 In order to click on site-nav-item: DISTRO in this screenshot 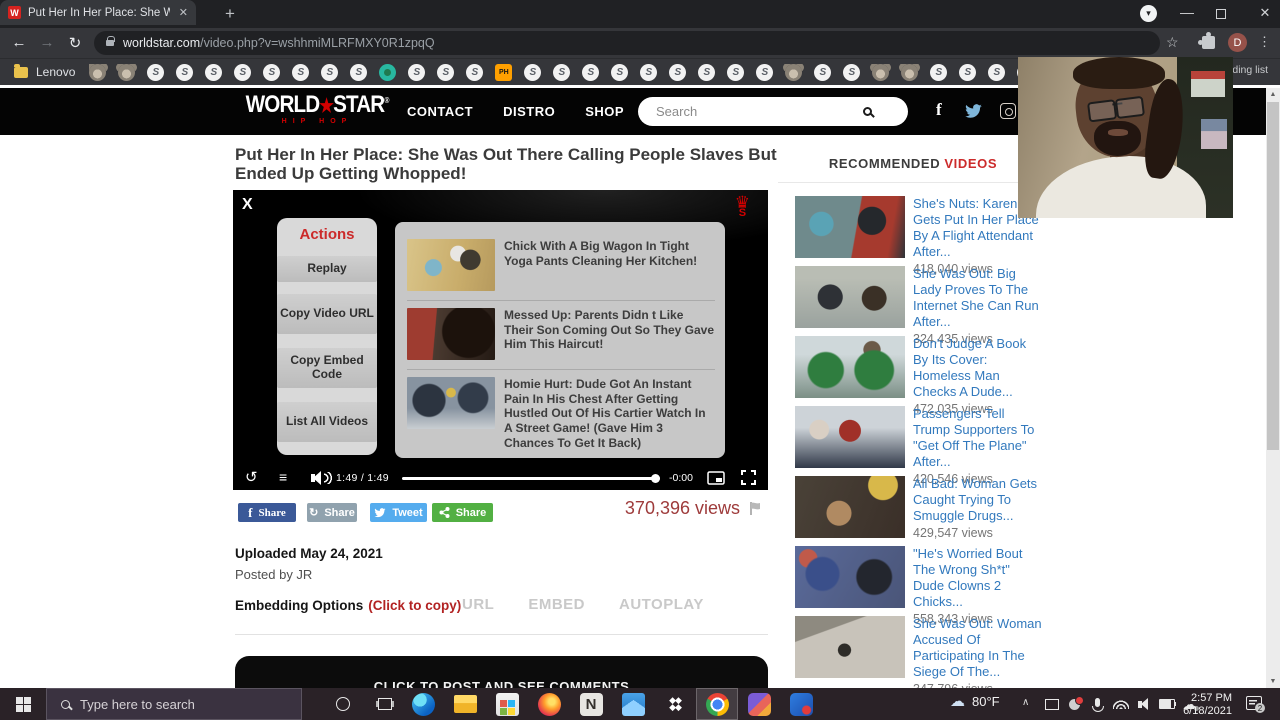, I will do `click(529, 111)`.